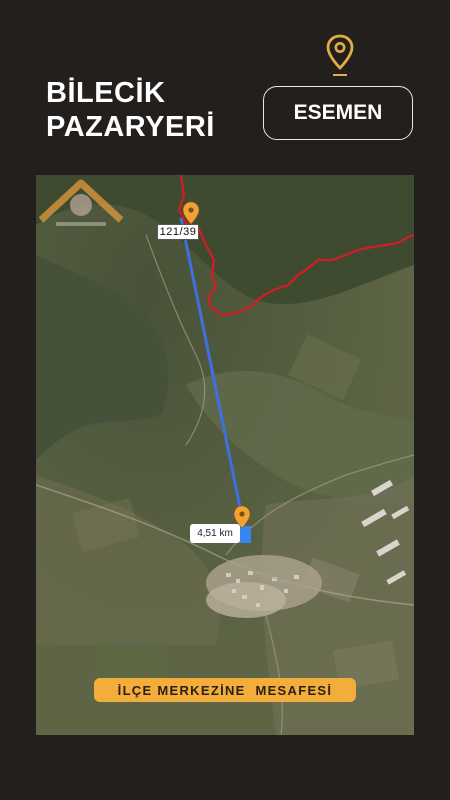  Describe the element at coordinates (178, 232) in the screenshot. I see `parcel-number-label: 121/39` at that location.